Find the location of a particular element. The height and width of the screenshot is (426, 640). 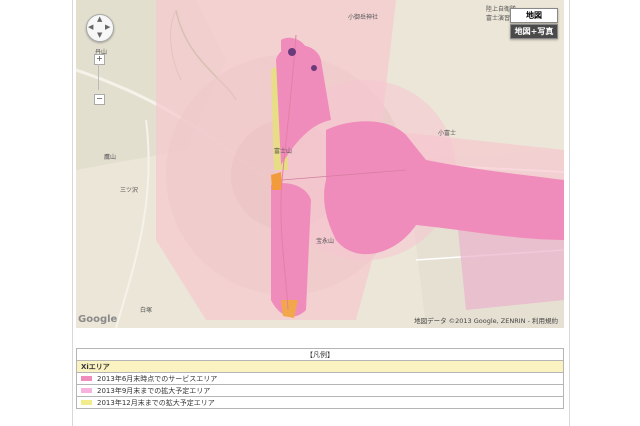

map-label: 宝永山 is located at coordinates (325, 241).